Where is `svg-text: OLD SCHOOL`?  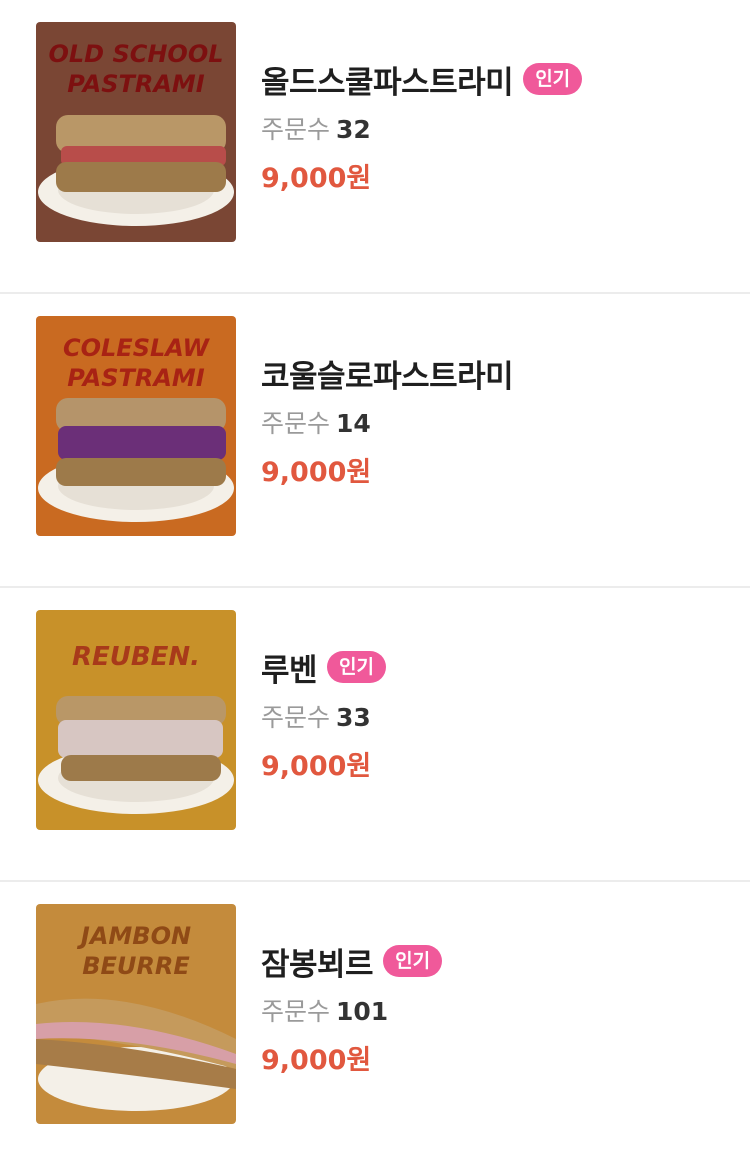 svg-text: OLD SCHOOL is located at coordinates (135, 54).